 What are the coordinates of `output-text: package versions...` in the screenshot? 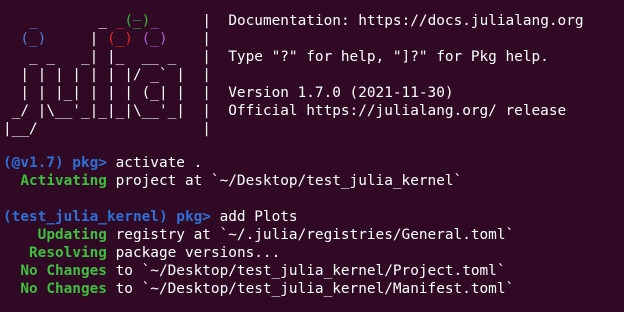 It's located at (193, 253).